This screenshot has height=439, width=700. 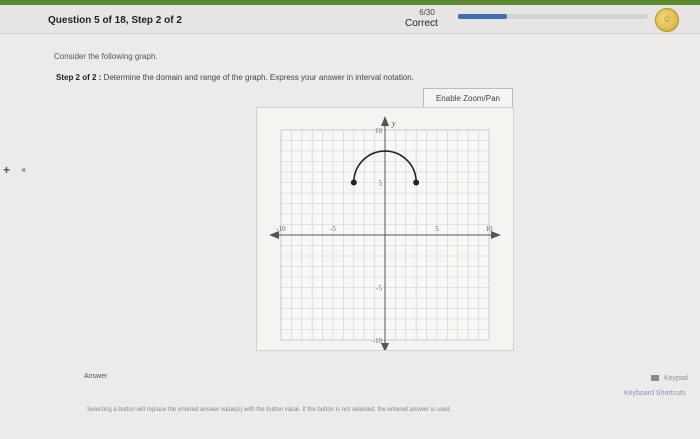 I want to click on x-tick-label: -5, so click(x=333, y=229).